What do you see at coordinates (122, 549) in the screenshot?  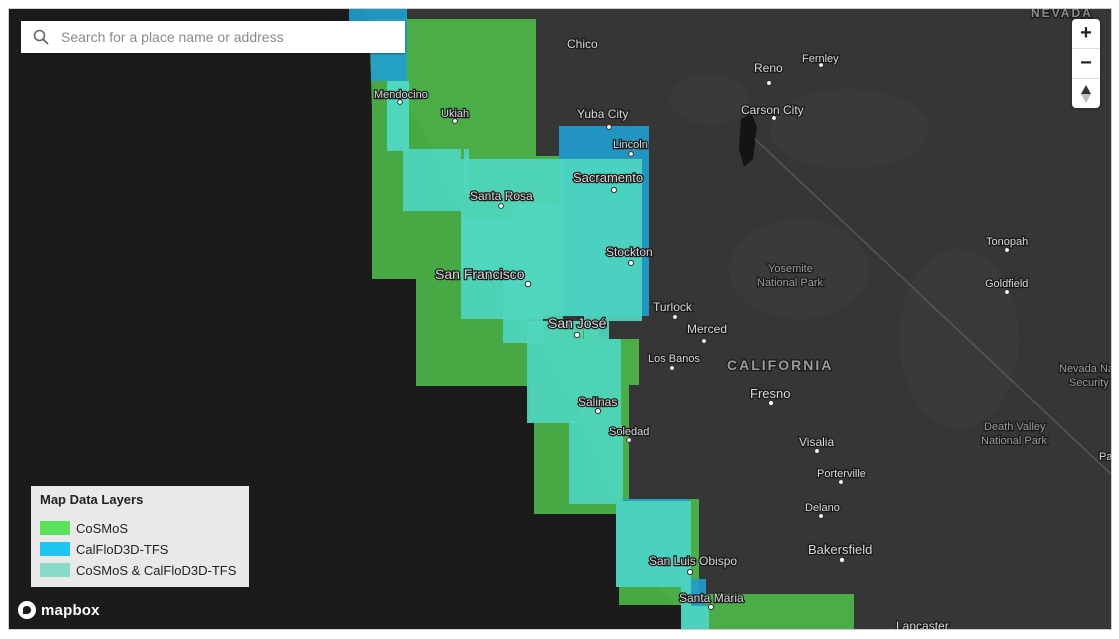 I see `legend-label: CalFloD3D-TFS` at bounding box center [122, 549].